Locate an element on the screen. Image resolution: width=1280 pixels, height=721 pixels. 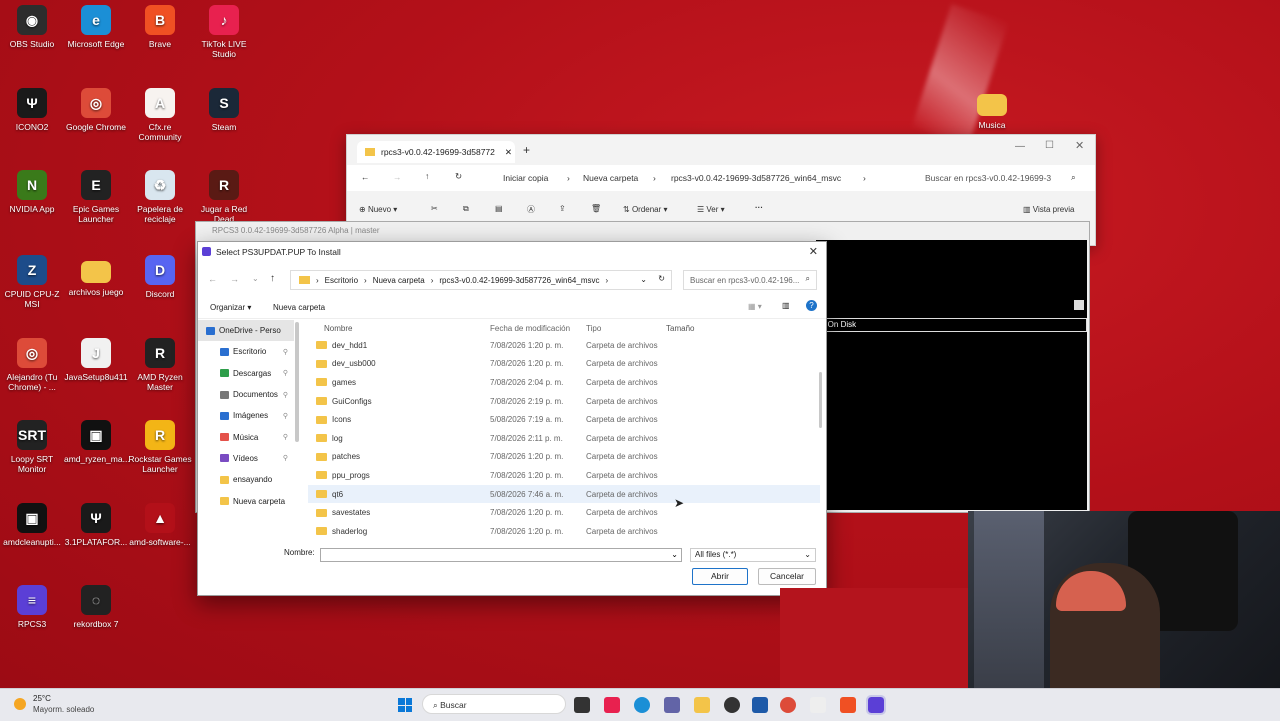
preview-button: ▥ Vista previa is located at coordinates (1048, 209).